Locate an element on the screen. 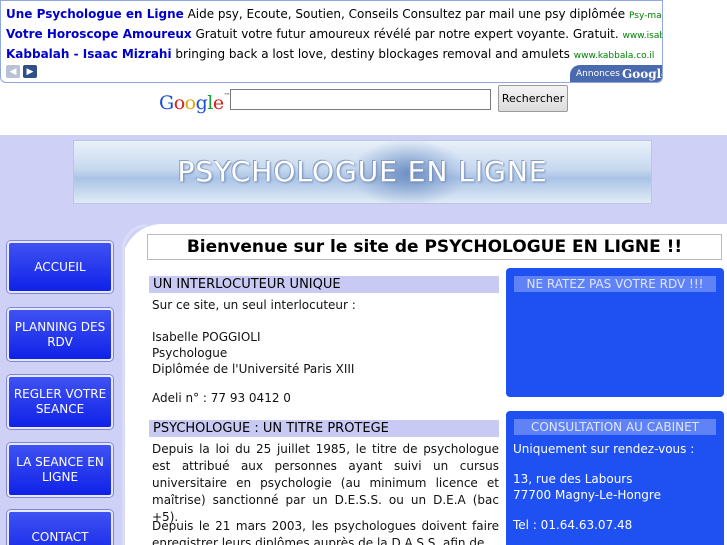 This screenshot has height=545, width=727. cabinet-box-heading: CONSULTATION AU CABINET is located at coordinates (615, 427).